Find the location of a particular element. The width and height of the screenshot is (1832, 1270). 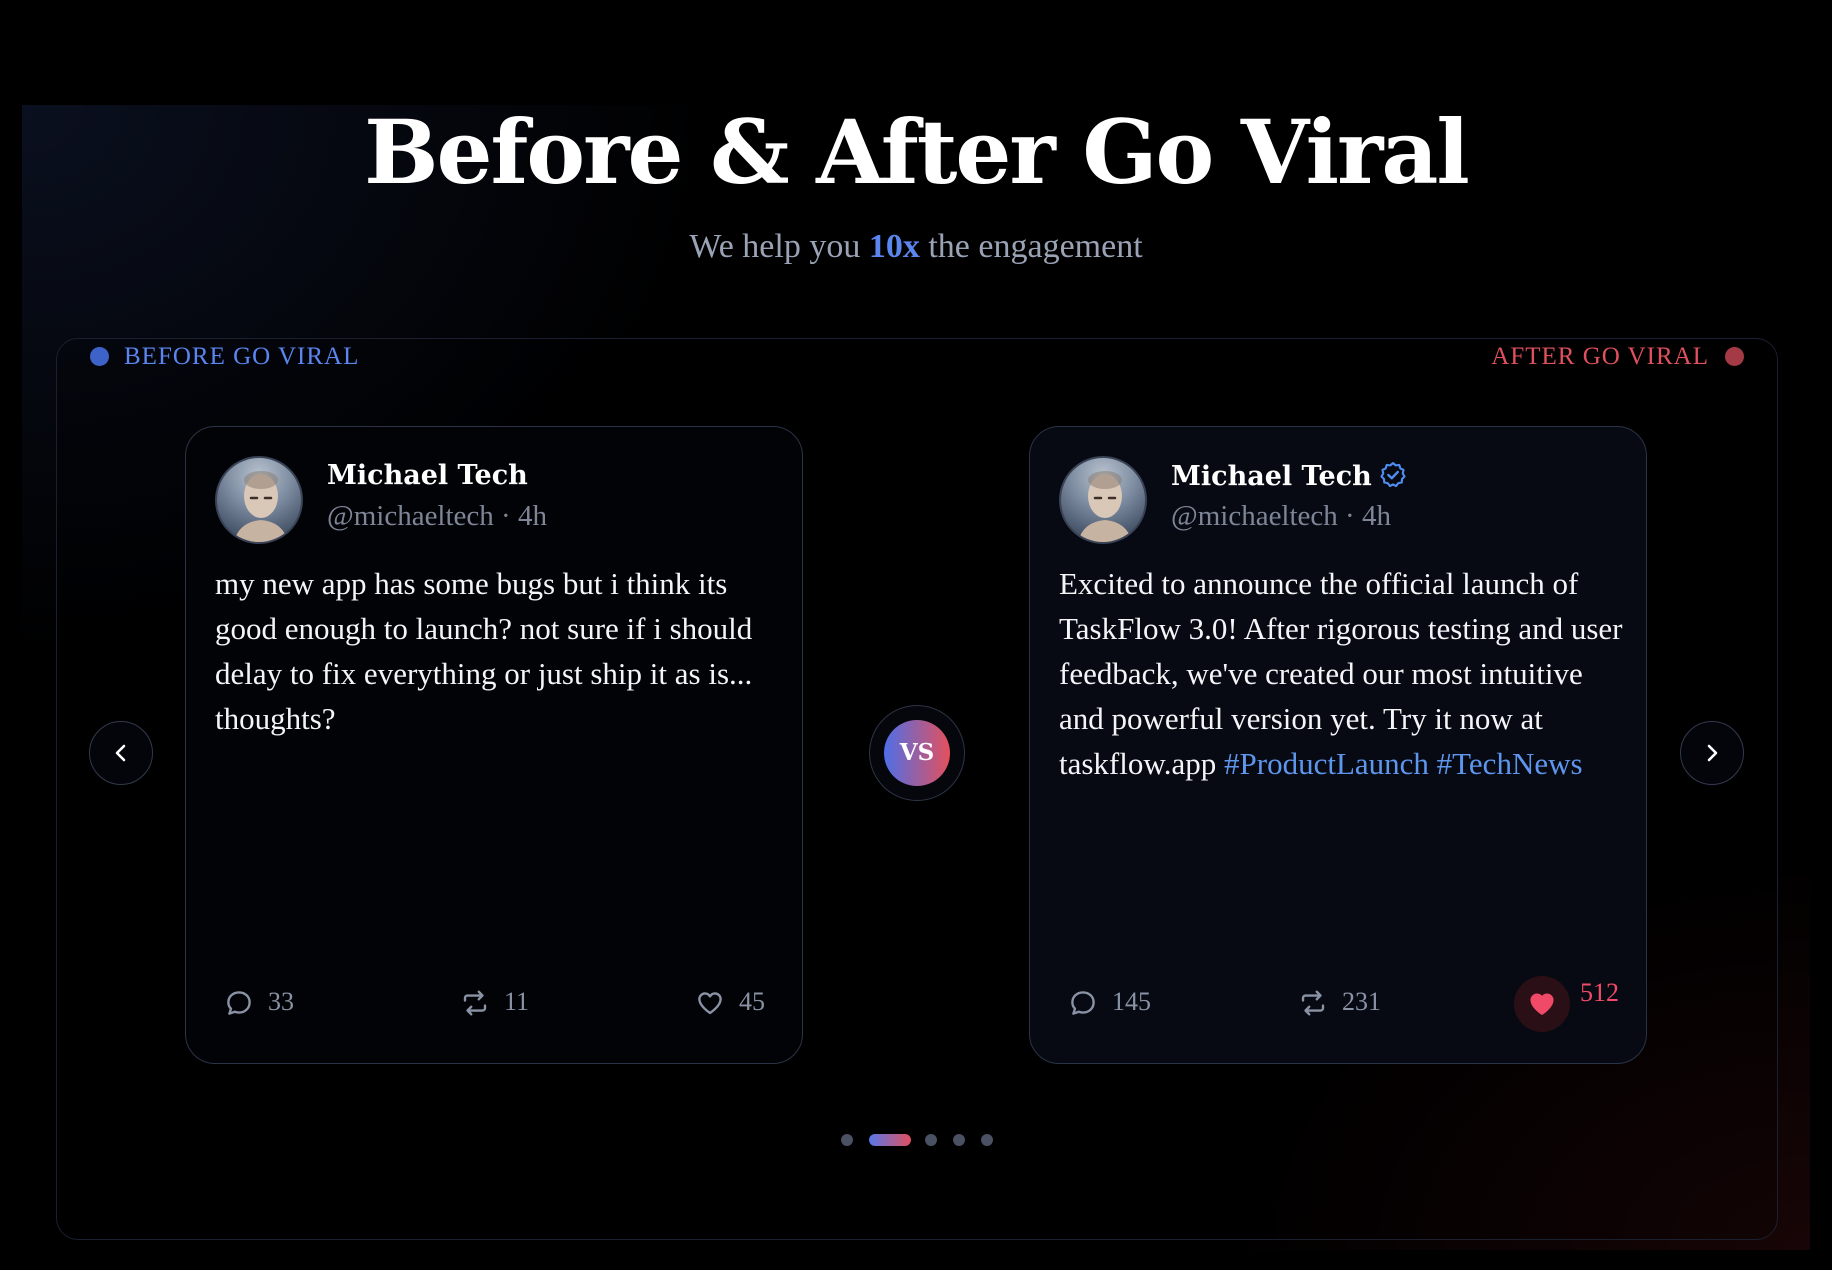

reply-count: 145 is located at coordinates (1131, 1001).